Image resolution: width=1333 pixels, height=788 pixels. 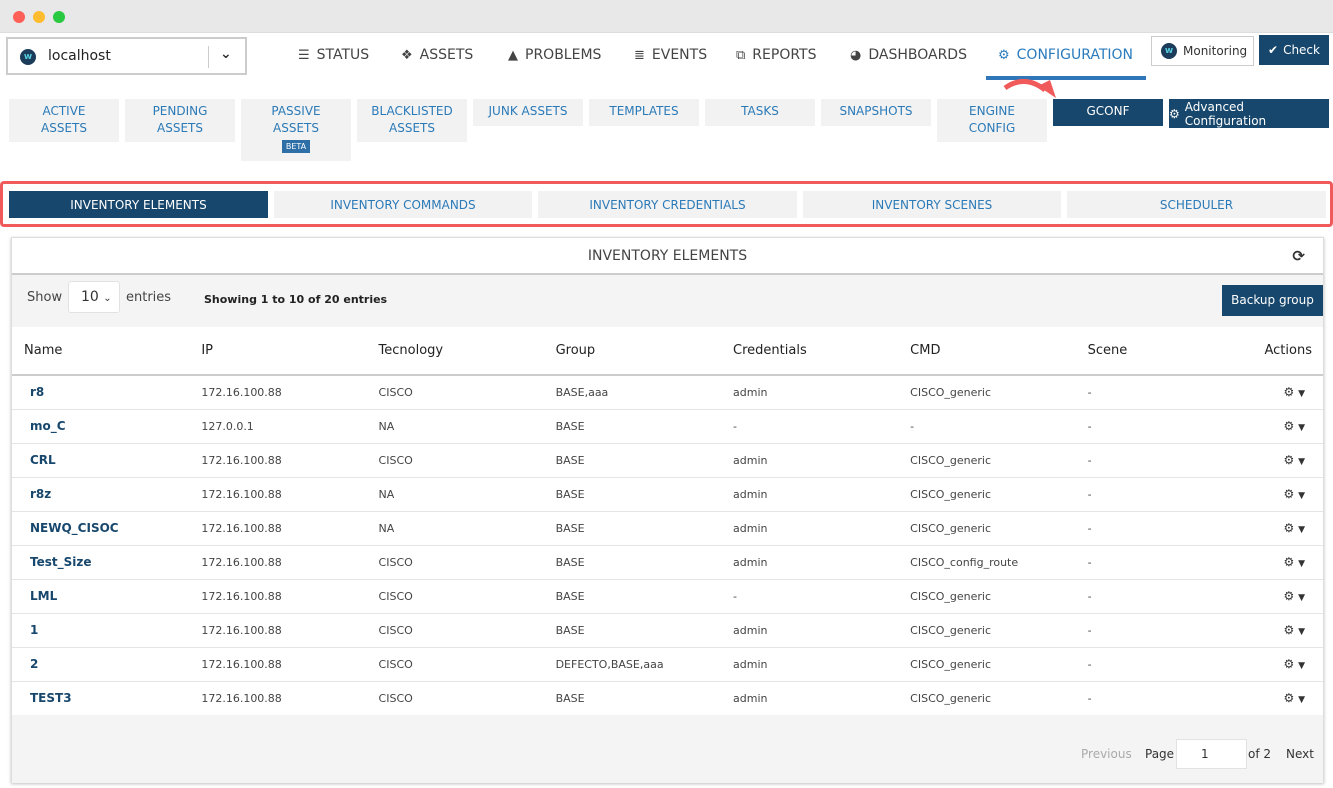 I want to click on name-cell: 2, so click(x=101, y=664).